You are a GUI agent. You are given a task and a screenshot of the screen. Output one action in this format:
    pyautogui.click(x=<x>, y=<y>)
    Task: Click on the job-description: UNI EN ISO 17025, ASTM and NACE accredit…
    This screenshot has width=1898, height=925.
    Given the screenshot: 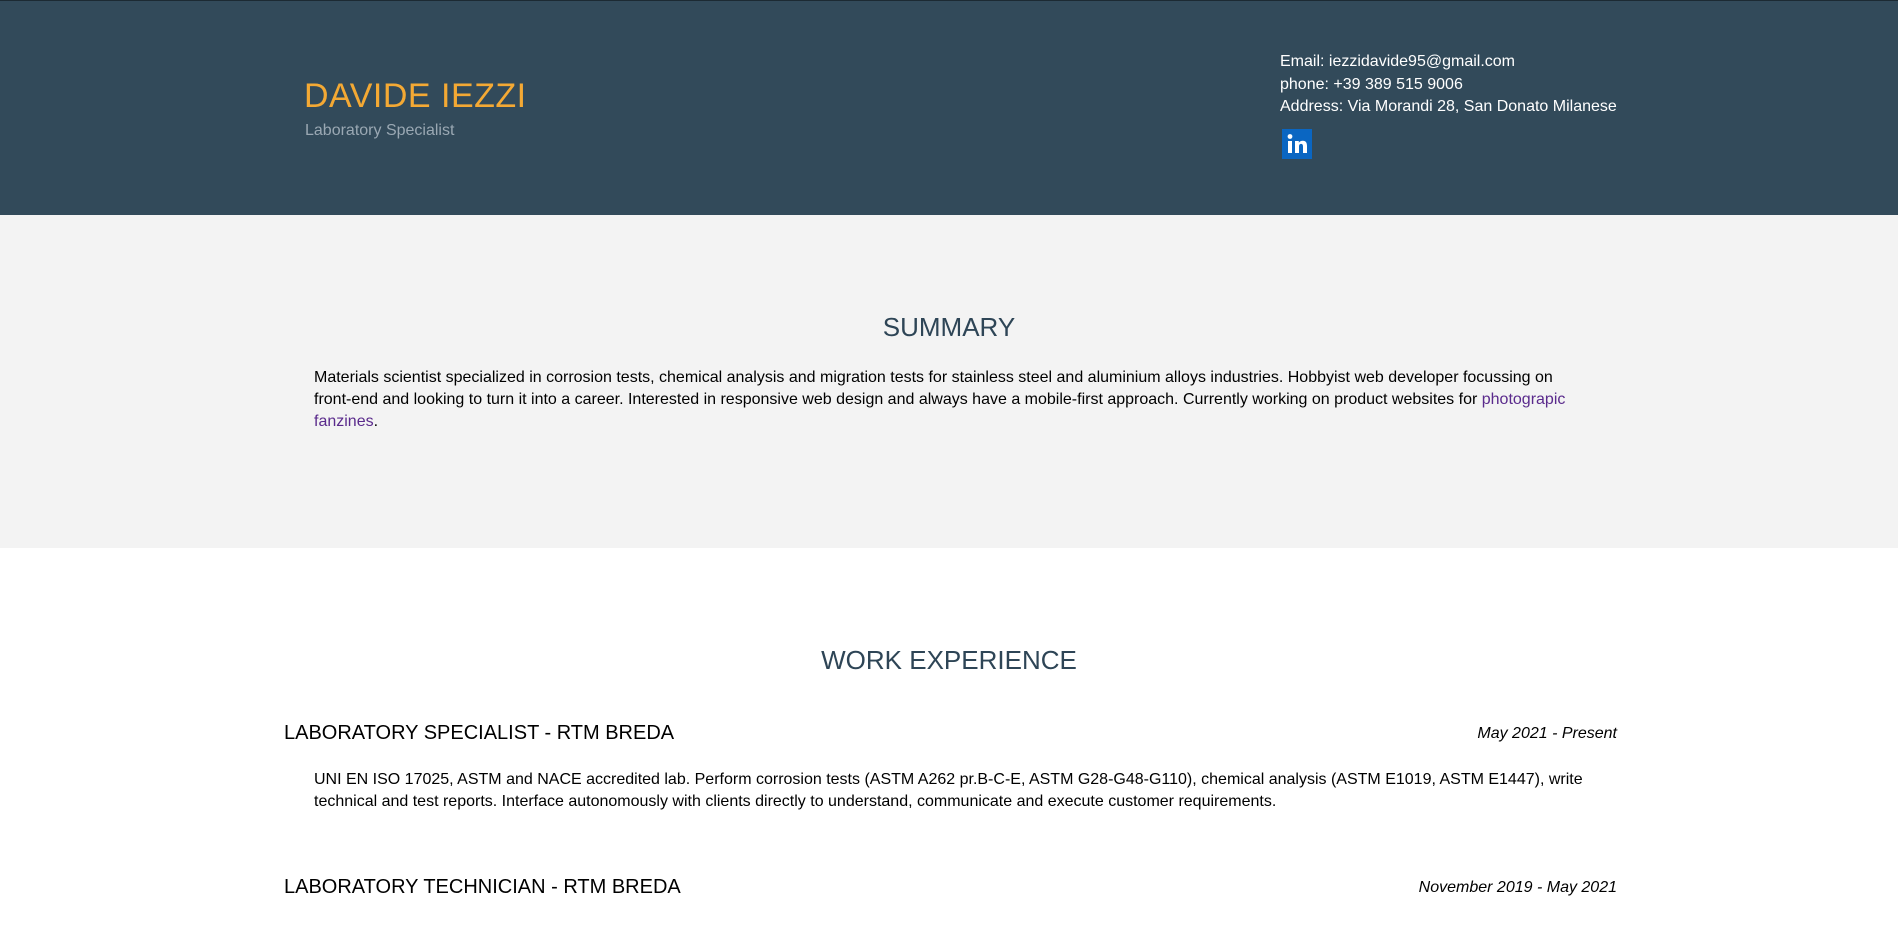 What is the action you would take?
    pyautogui.click(x=948, y=790)
    